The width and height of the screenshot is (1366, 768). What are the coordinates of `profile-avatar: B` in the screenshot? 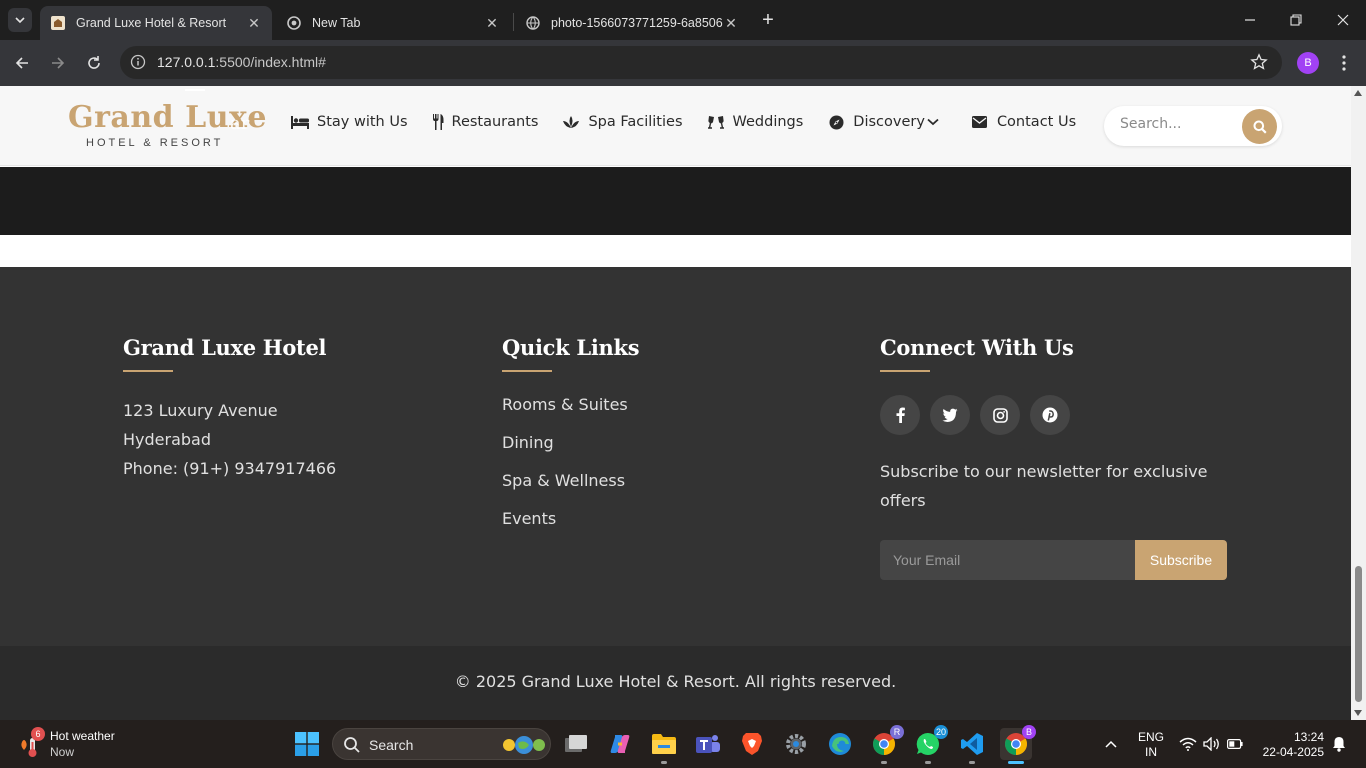 It's located at (1308, 63).